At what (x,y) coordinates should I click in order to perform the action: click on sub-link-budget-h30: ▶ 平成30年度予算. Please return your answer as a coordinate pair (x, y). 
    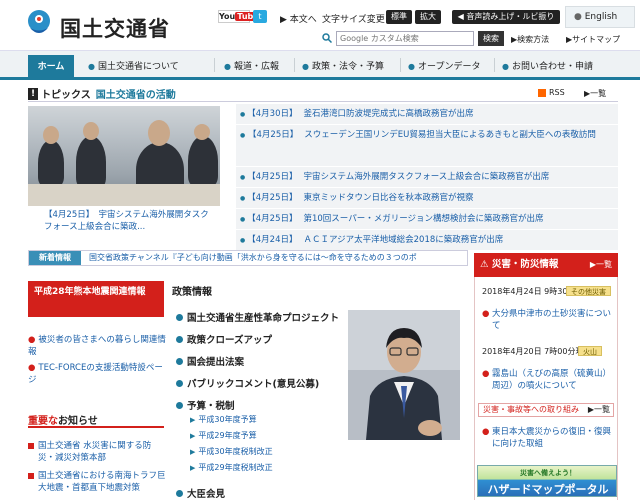
    Looking at the image, I should click on (223, 419).